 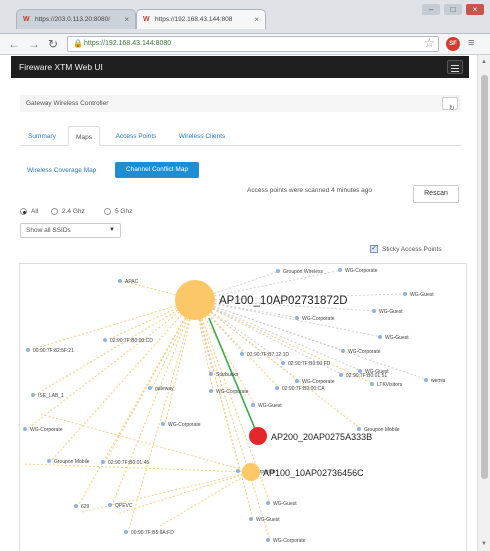 What do you see at coordinates (68, 211) in the screenshot?
I see `band-option-2-4ghz: 2.4 Ghz` at bounding box center [68, 211].